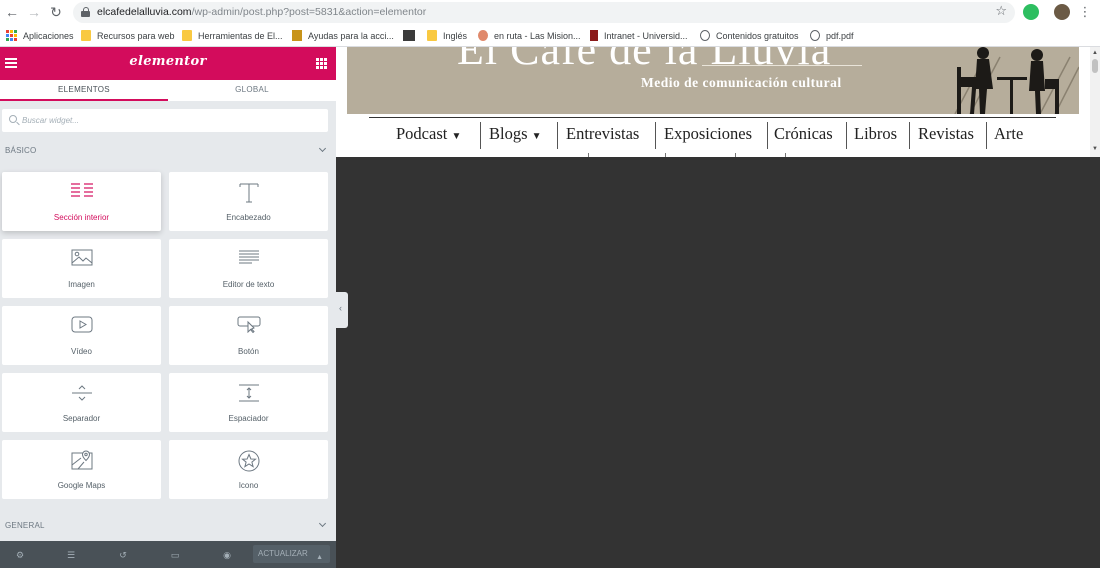 The height and width of the screenshot is (568, 1100). What do you see at coordinates (168, 150) in the screenshot?
I see `category-basic: BÁSICO` at bounding box center [168, 150].